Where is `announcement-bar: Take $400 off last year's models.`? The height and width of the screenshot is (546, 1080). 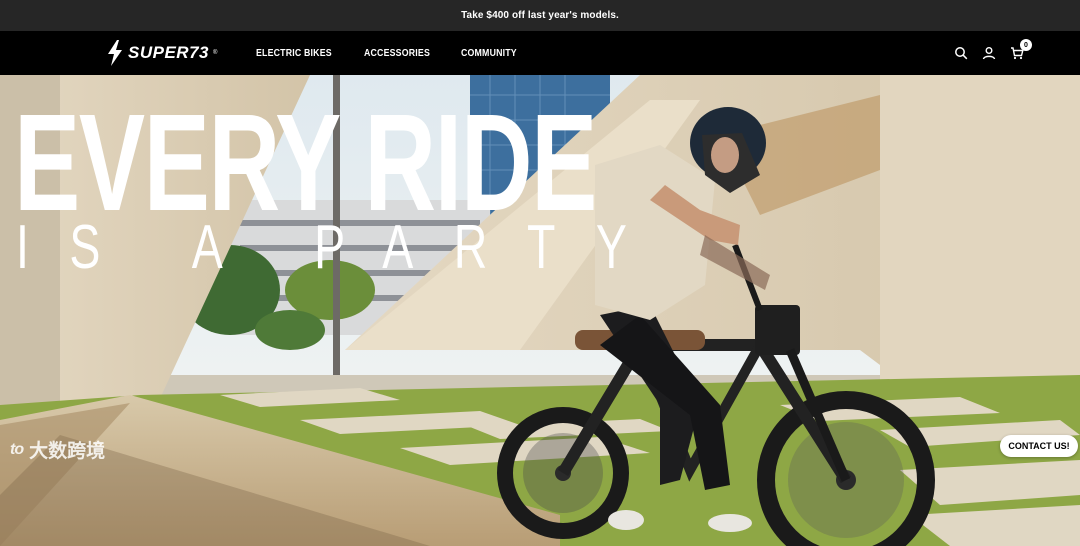
announcement-bar: Take $400 off last year's models. is located at coordinates (540, 15).